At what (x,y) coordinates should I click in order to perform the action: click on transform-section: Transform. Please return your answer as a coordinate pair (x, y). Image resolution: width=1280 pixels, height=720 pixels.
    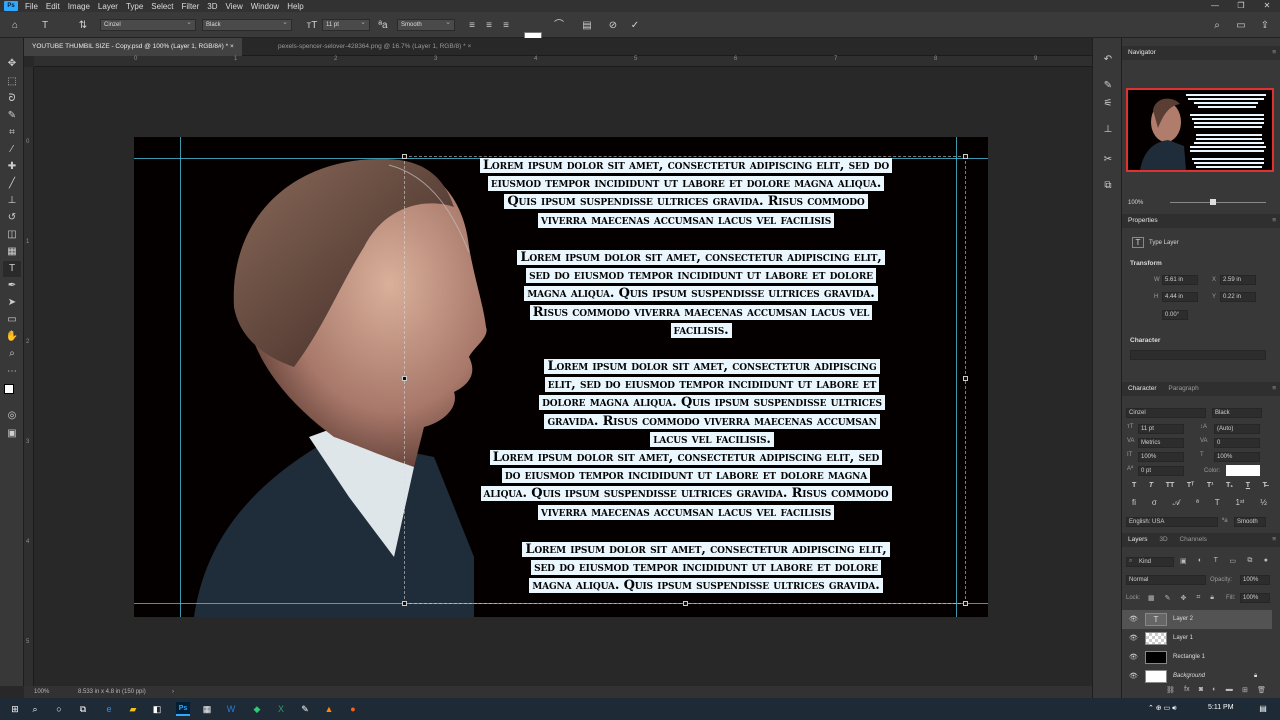
    Looking at the image, I should click on (1146, 263).